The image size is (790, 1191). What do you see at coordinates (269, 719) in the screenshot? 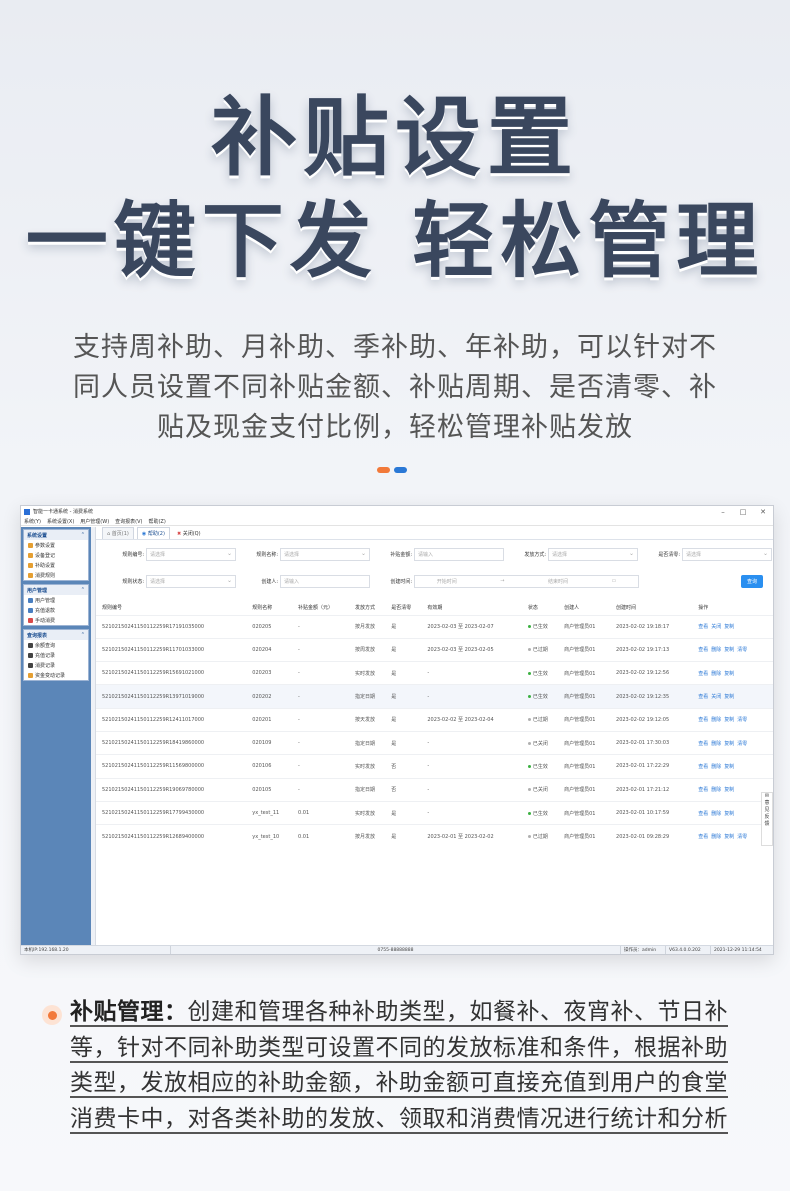
I see `rule-name-cell: 020201` at bounding box center [269, 719].